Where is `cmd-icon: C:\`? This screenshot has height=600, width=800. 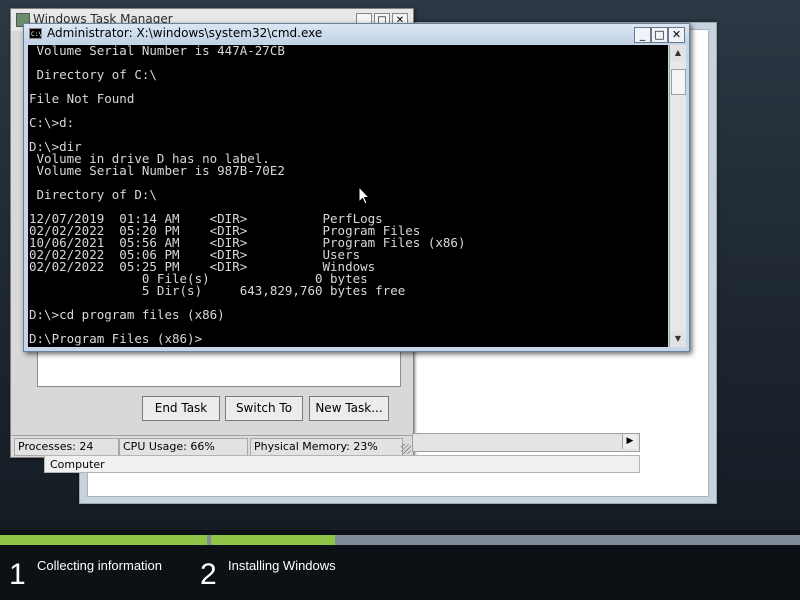 cmd-icon: C:\ is located at coordinates (35, 33).